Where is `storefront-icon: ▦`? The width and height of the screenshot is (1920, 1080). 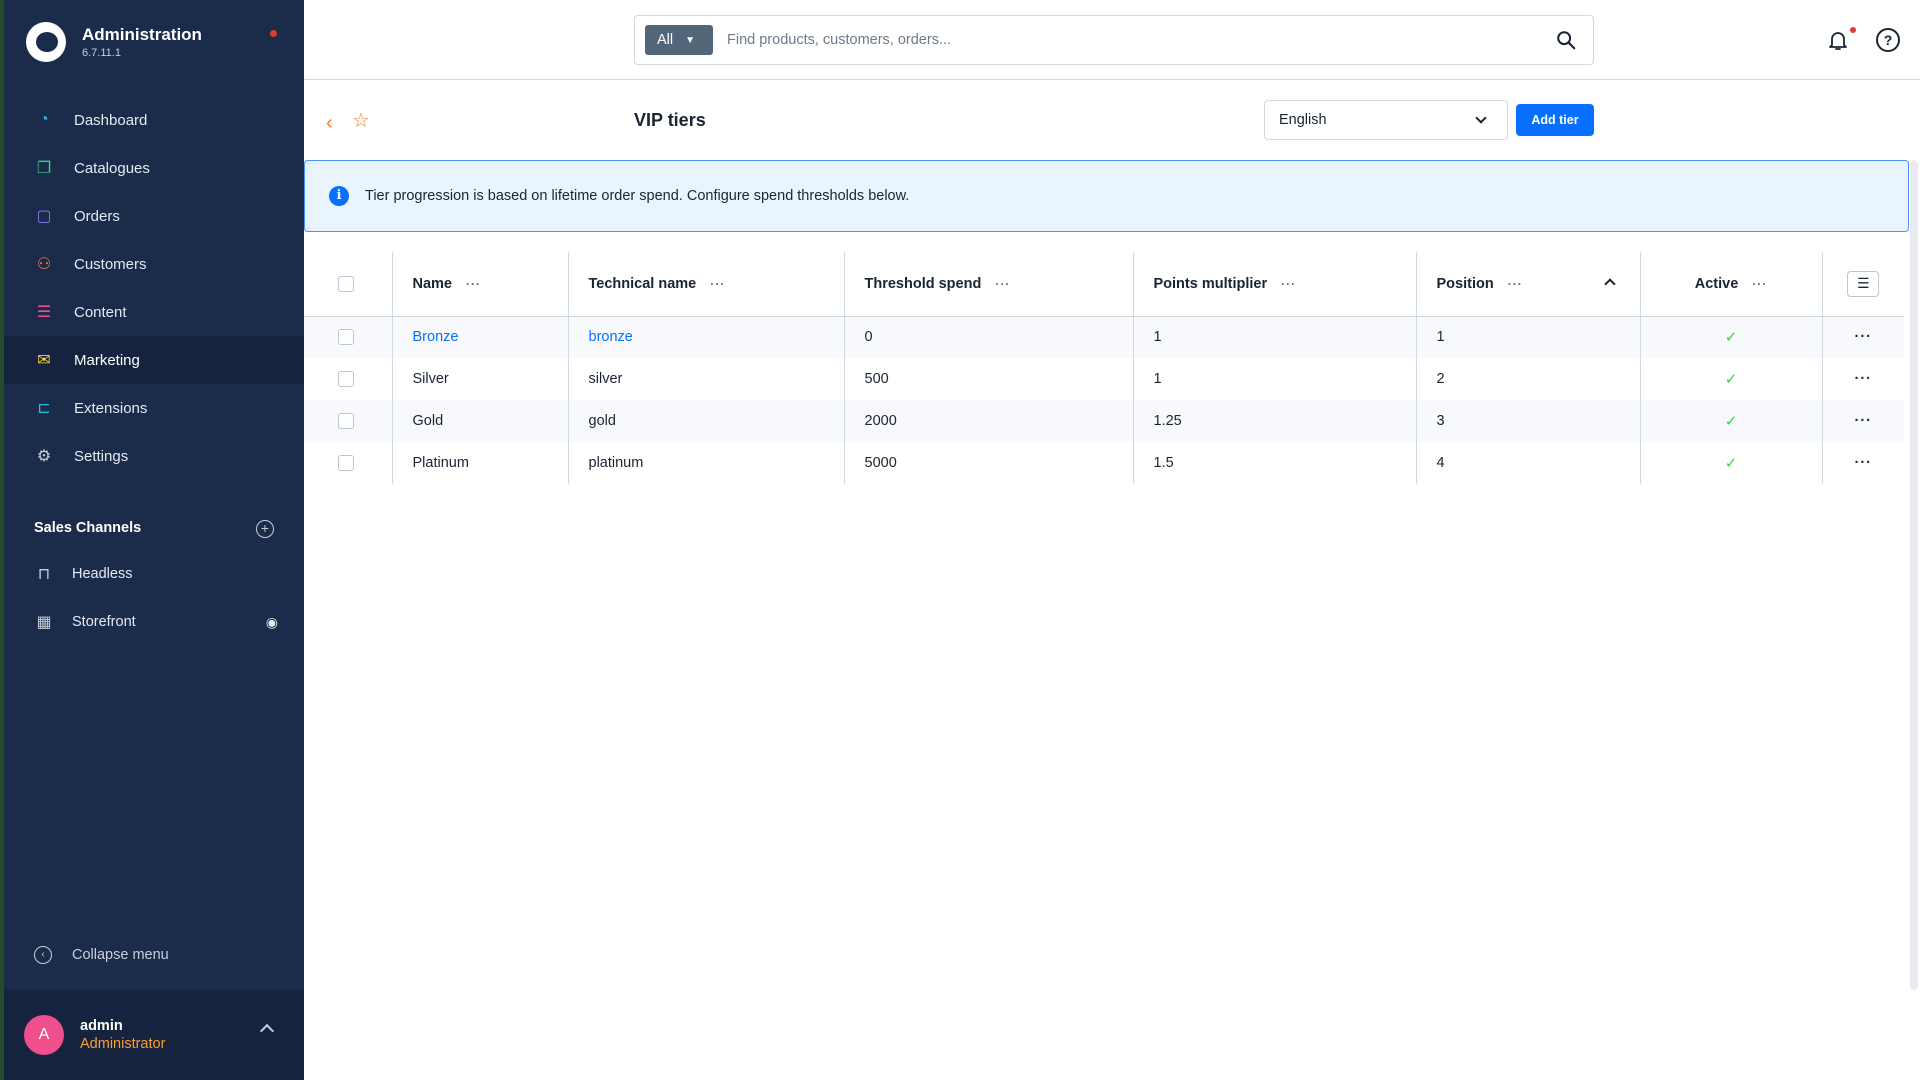
storefront-icon: ▦ is located at coordinates (44, 622).